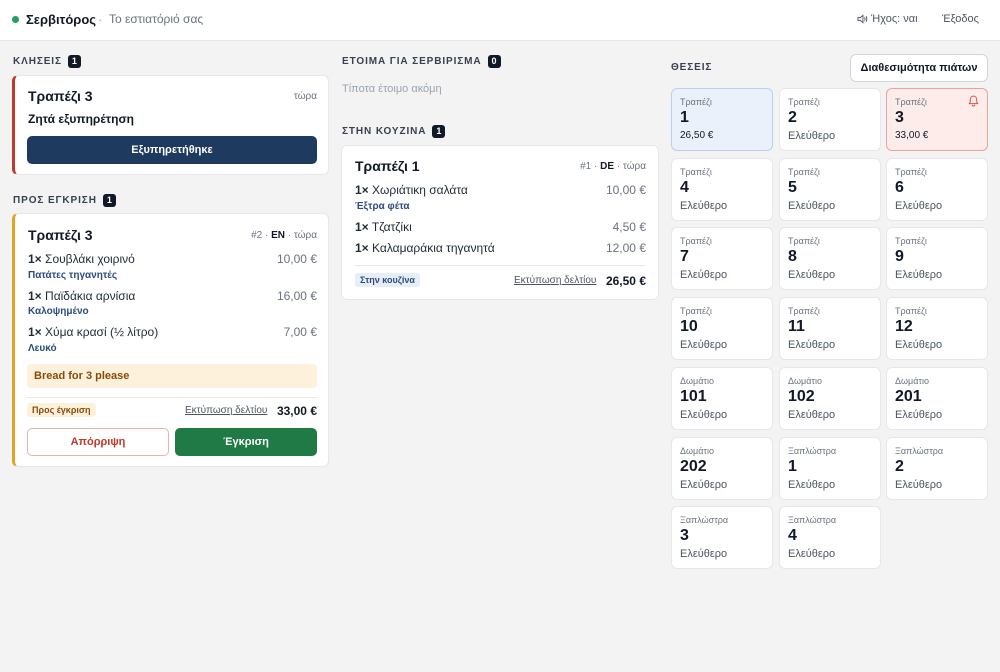 This screenshot has height=672, width=1000. Describe the element at coordinates (937, 398) in the screenshot. I see `seat-tile: Δωμάτιο 201 Ελεύθερο` at that location.